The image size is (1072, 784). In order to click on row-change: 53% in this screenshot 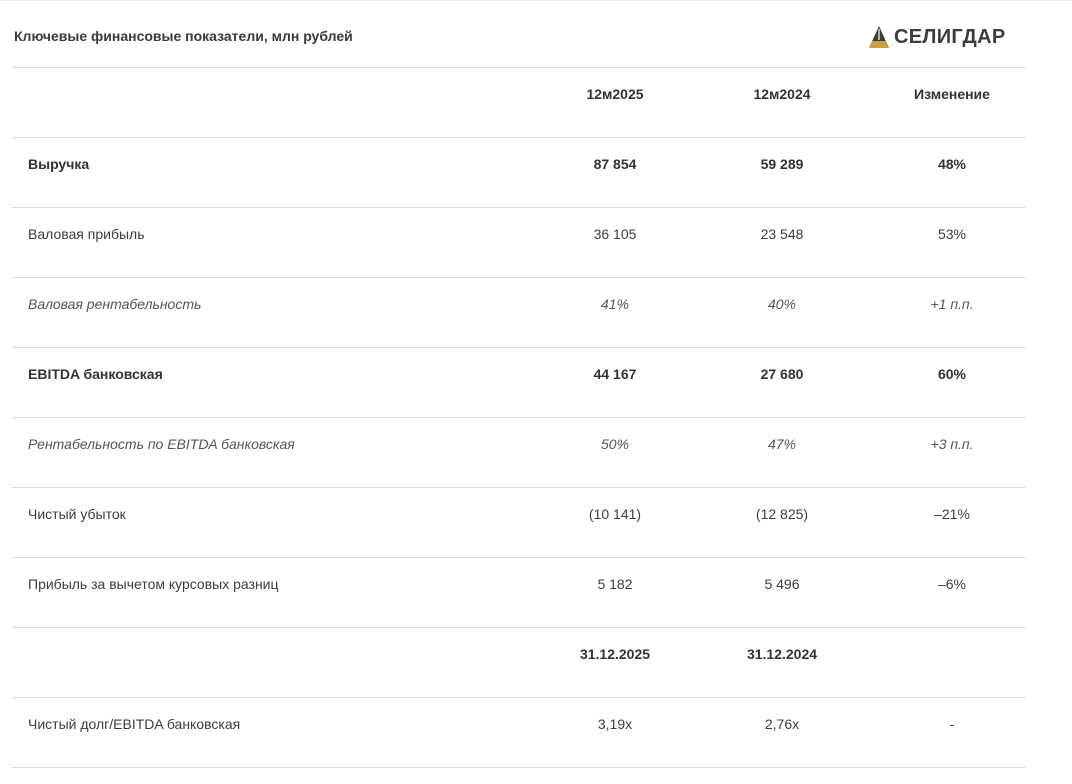, I will do `click(952, 234)`.